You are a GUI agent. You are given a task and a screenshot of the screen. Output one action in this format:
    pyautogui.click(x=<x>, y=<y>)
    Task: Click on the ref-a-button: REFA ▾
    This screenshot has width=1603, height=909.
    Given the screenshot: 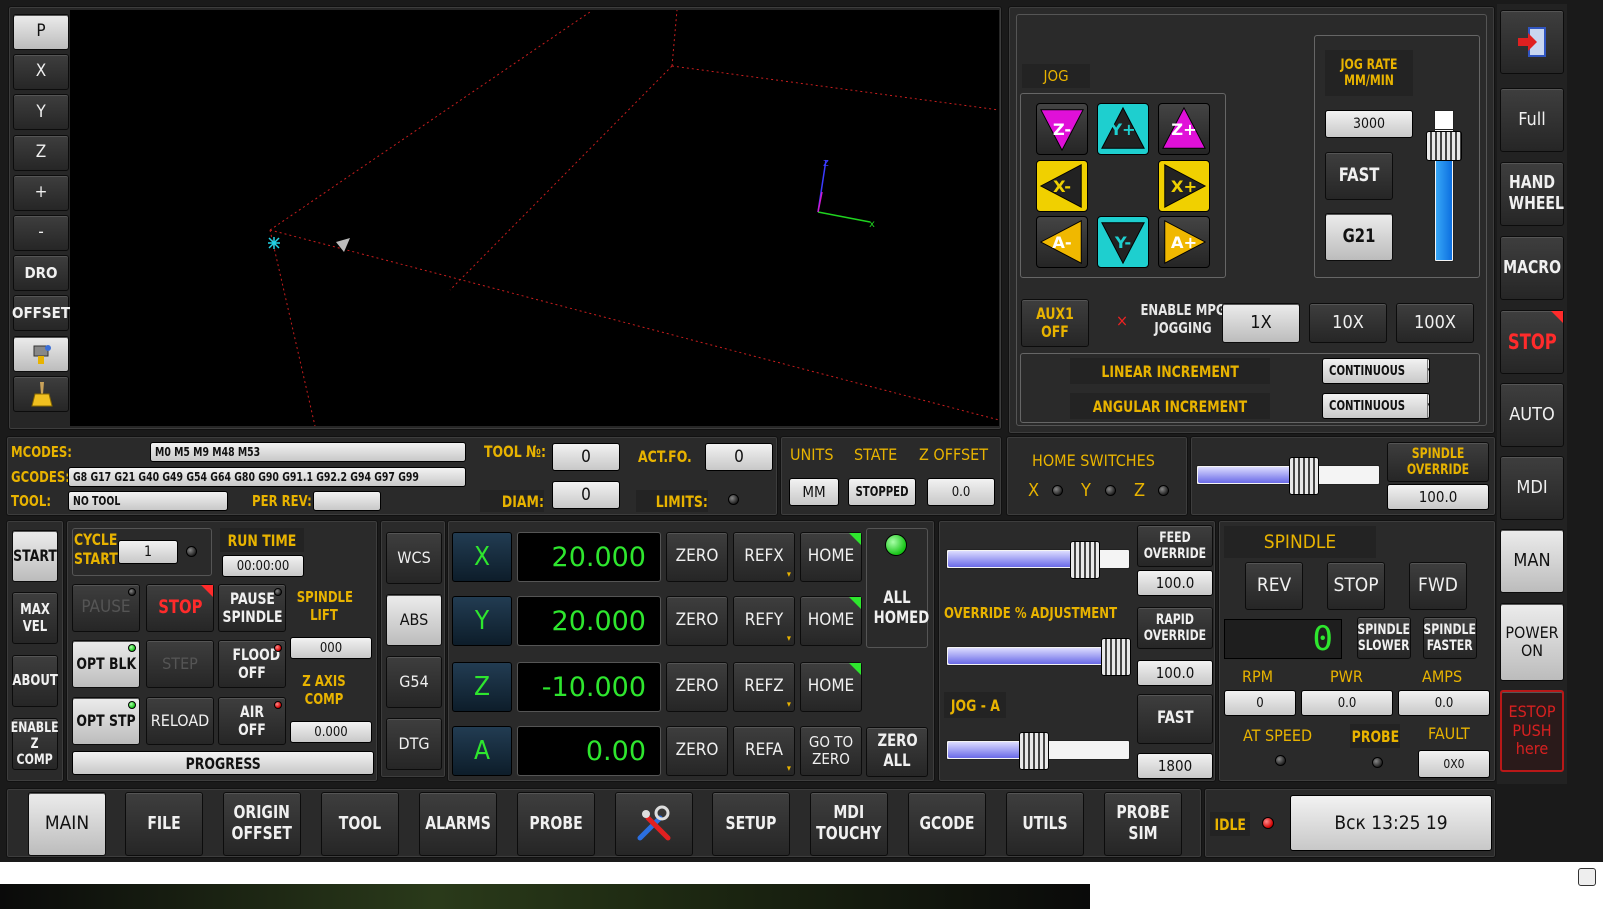 What is the action you would take?
    pyautogui.click(x=764, y=751)
    